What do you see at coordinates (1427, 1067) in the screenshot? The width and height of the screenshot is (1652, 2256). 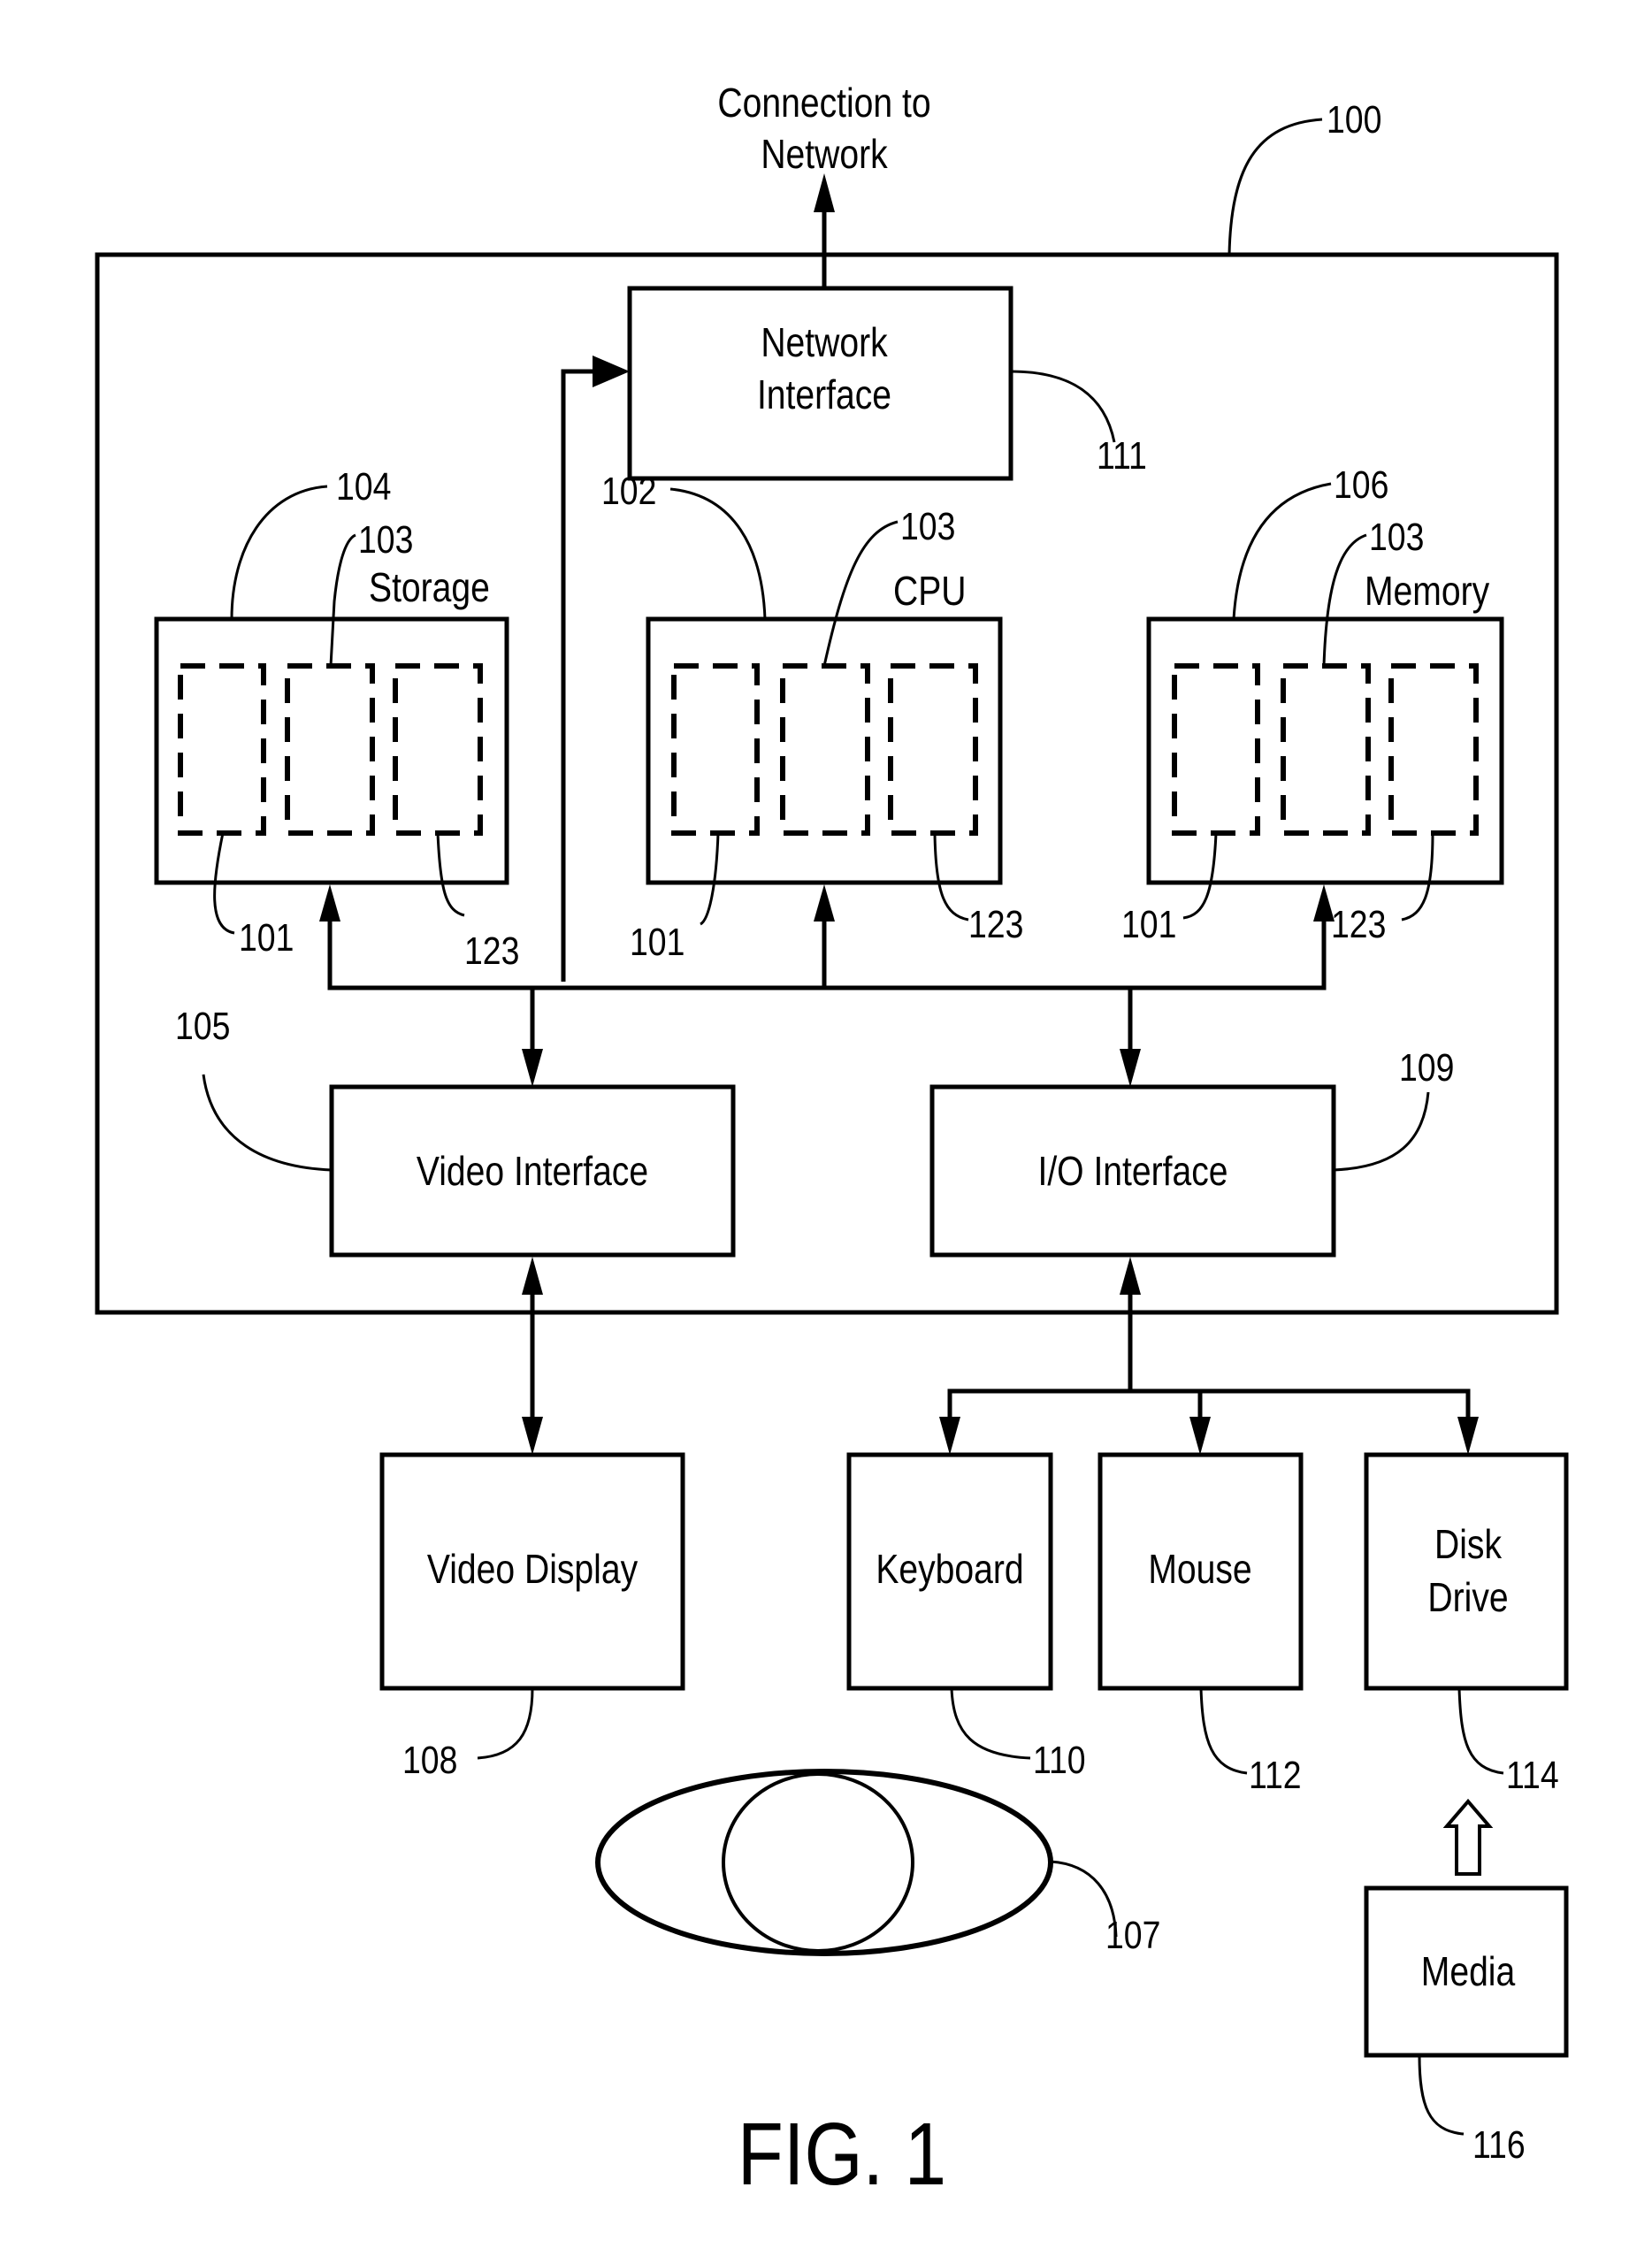 I see `io-interface-ref: 109` at bounding box center [1427, 1067].